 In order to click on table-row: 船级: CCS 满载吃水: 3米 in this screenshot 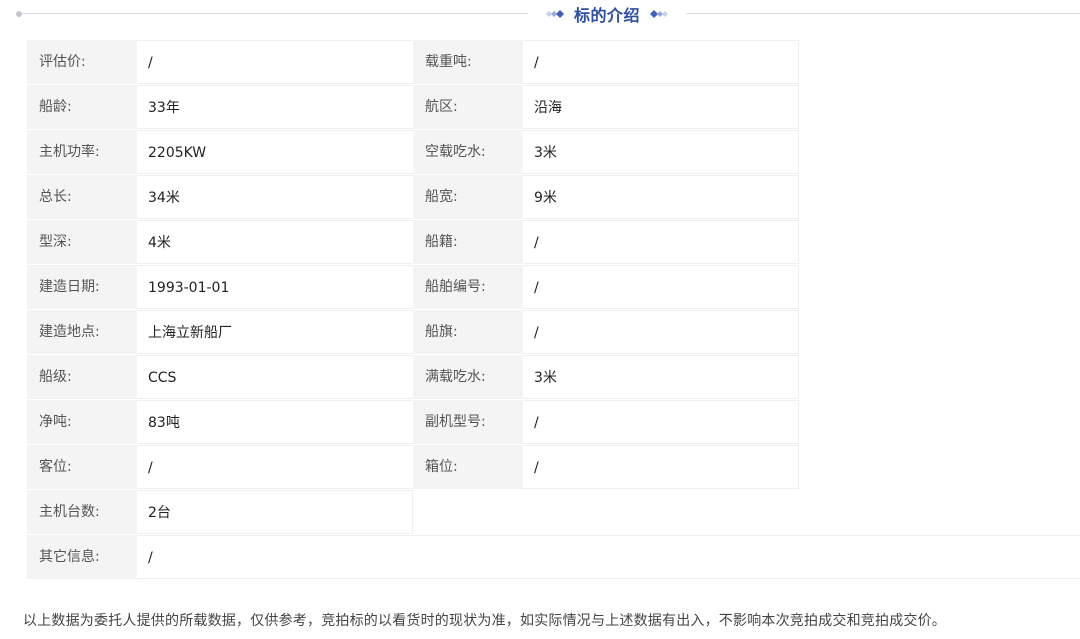, I will do `click(553, 377)`.